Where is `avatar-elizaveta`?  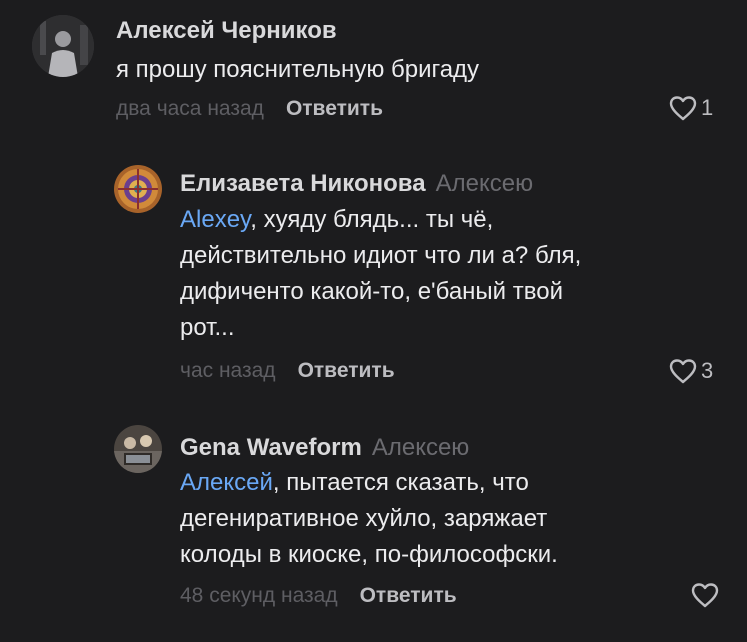
avatar-elizaveta is located at coordinates (138, 189).